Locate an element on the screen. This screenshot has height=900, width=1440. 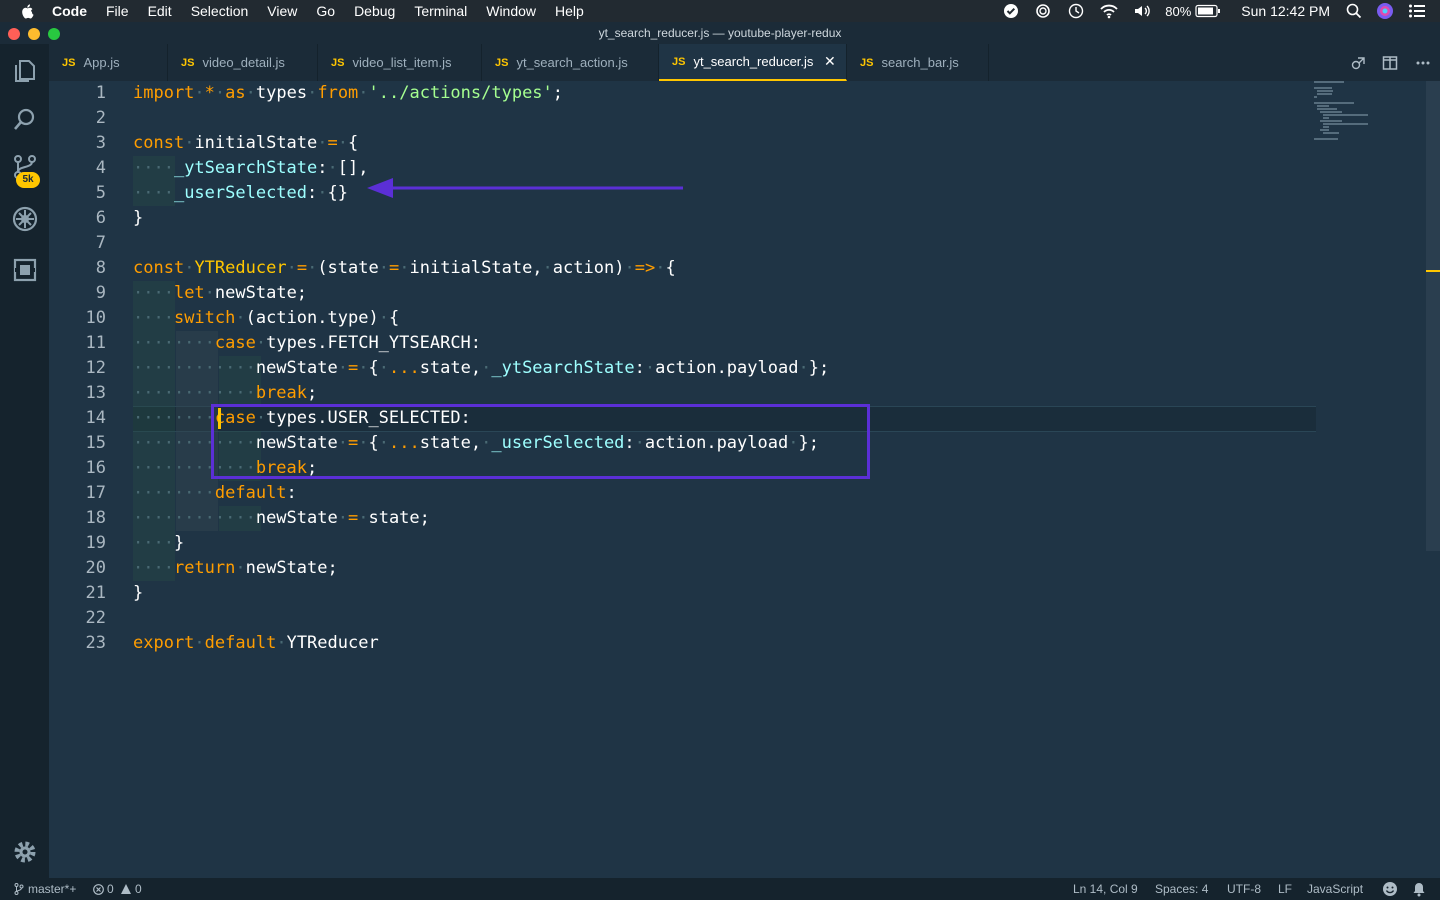
menu-debug: Debug is located at coordinates (374, 11).